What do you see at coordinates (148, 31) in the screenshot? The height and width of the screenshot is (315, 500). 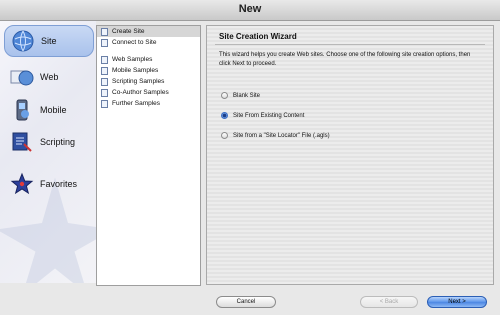 I see `list-item-create-site: Create Site` at bounding box center [148, 31].